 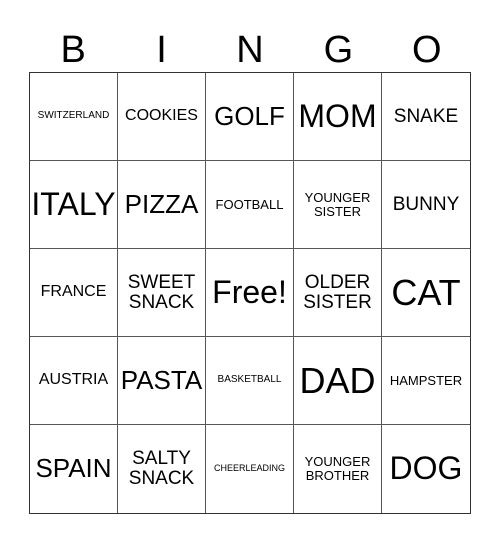 What do you see at coordinates (250, 381) in the screenshot?
I see `bingo-cell: BASKETBALL` at bounding box center [250, 381].